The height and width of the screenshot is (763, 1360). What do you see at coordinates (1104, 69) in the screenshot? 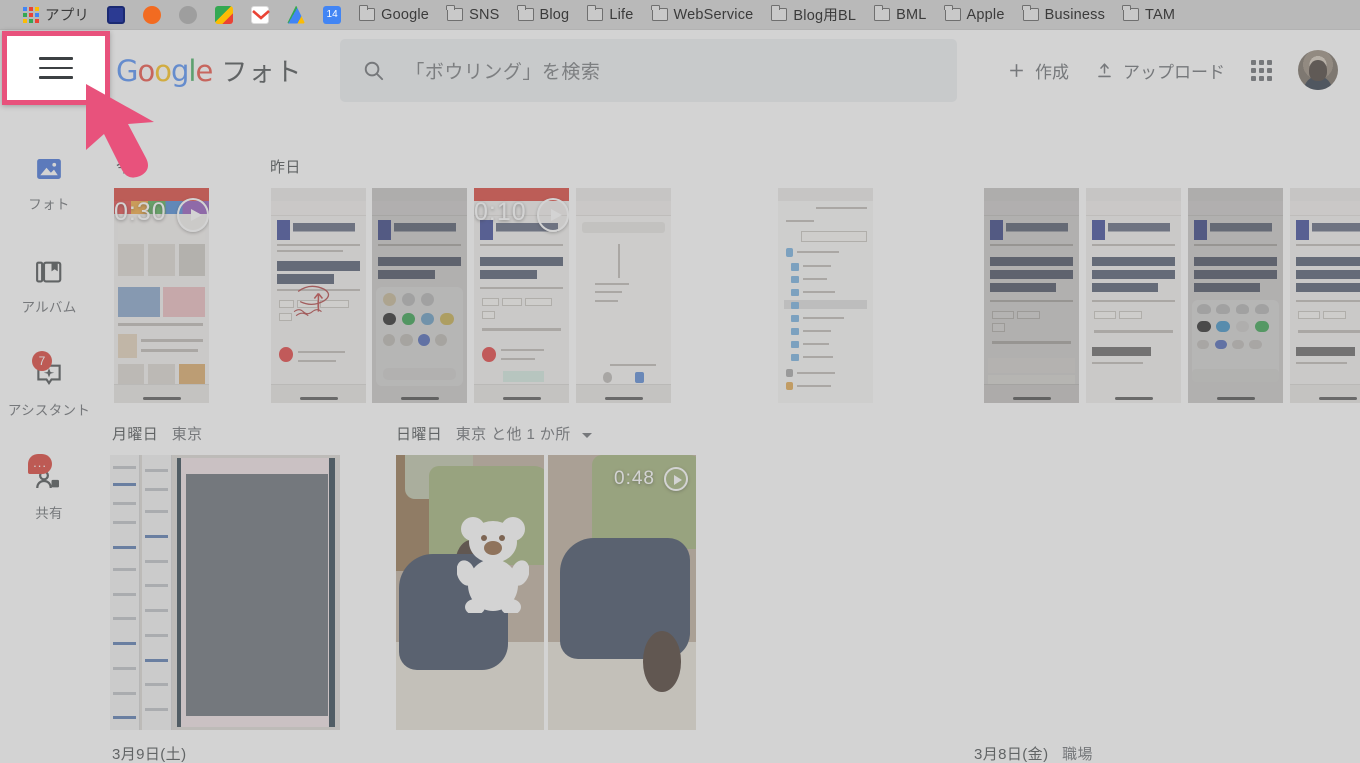
I see `upload-icon` at bounding box center [1104, 69].